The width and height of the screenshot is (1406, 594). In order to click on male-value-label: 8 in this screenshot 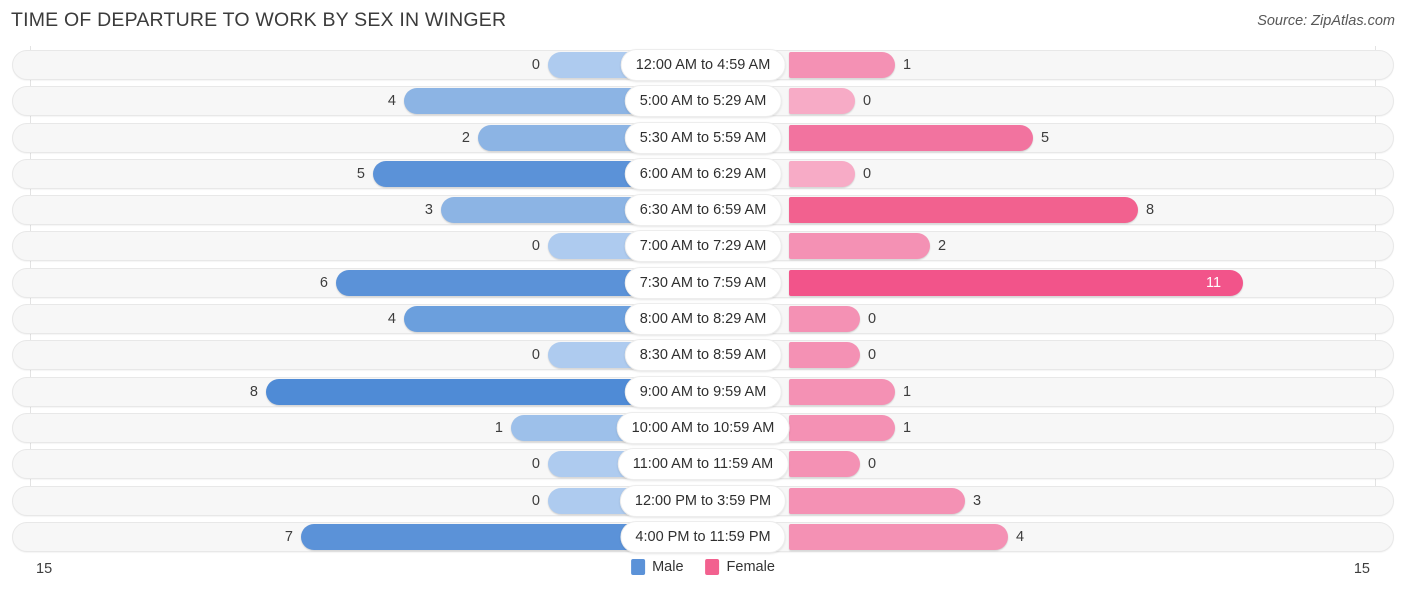, I will do `click(253, 391)`.